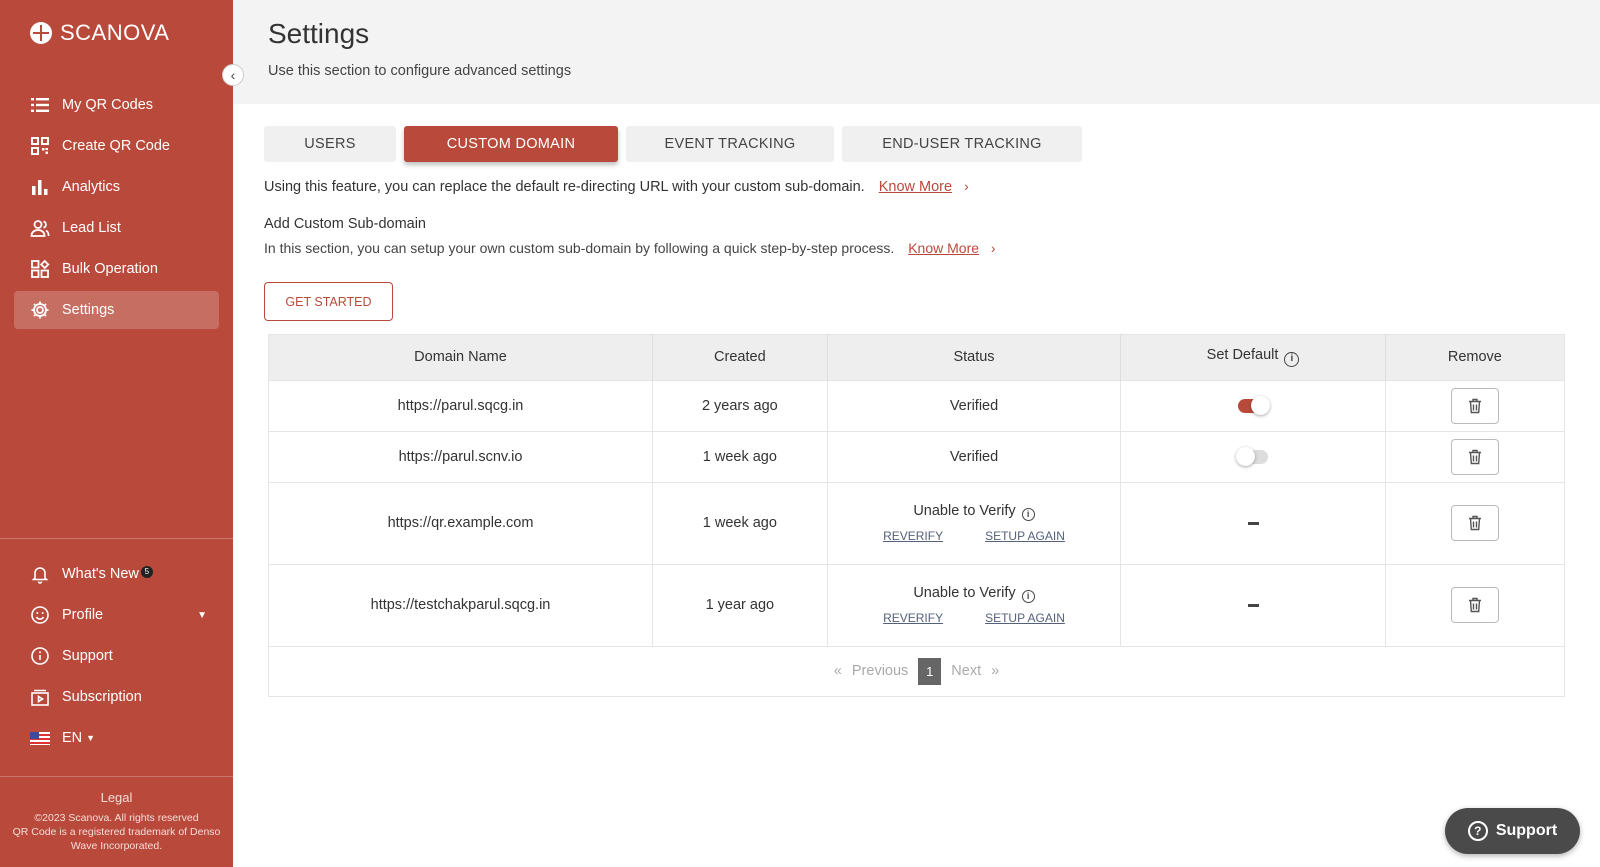 This screenshot has width=1600, height=867. I want to click on collapse-sidebar-button: ‹, so click(233, 75).